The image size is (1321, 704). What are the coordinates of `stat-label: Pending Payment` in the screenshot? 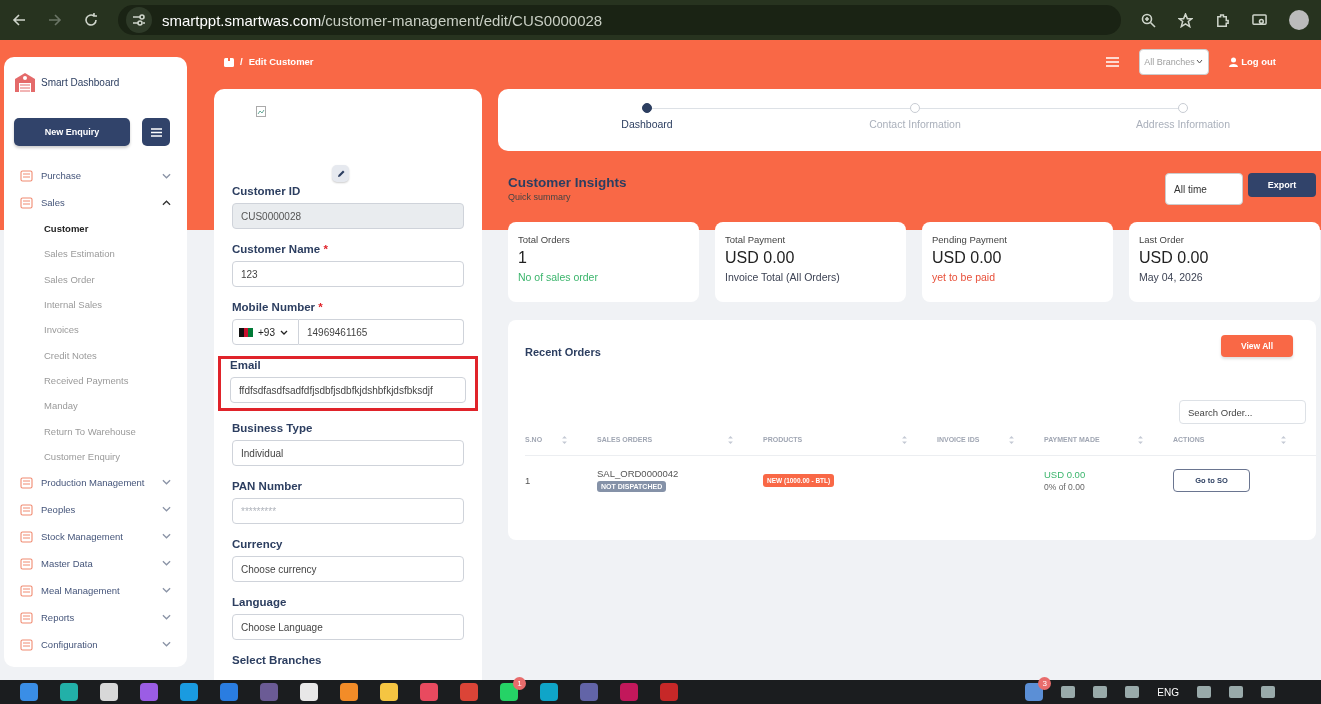 It's located at (970, 239).